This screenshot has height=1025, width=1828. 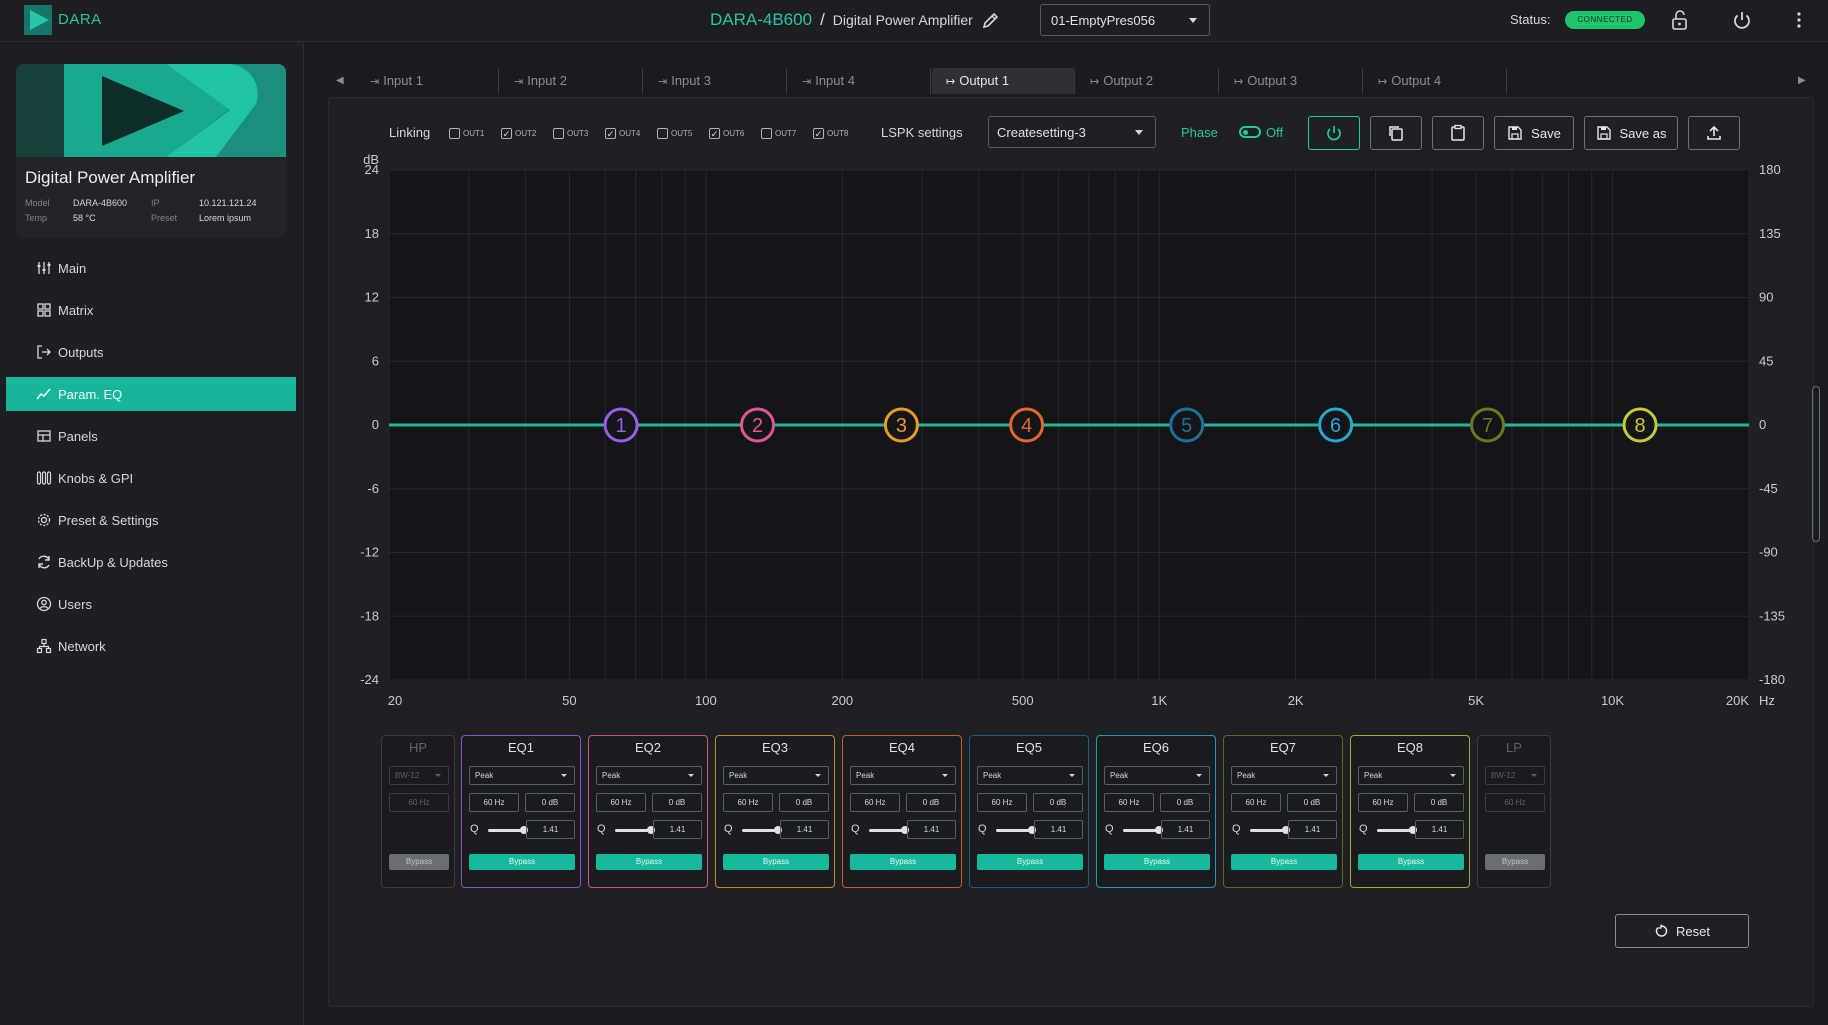 What do you see at coordinates (1802, 80) in the screenshot?
I see `tabs-scroll-right-icon: ▶` at bounding box center [1802, 80].